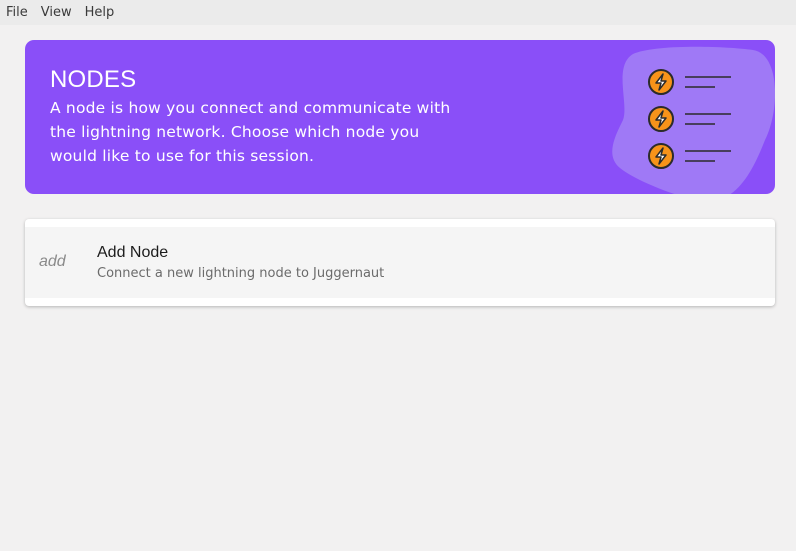 This screenshot has height=551, width=796. What do you see at coordinates (100, 12) in the screenshot?
I see `menu-help: Help` at bounding box center [100, 12].